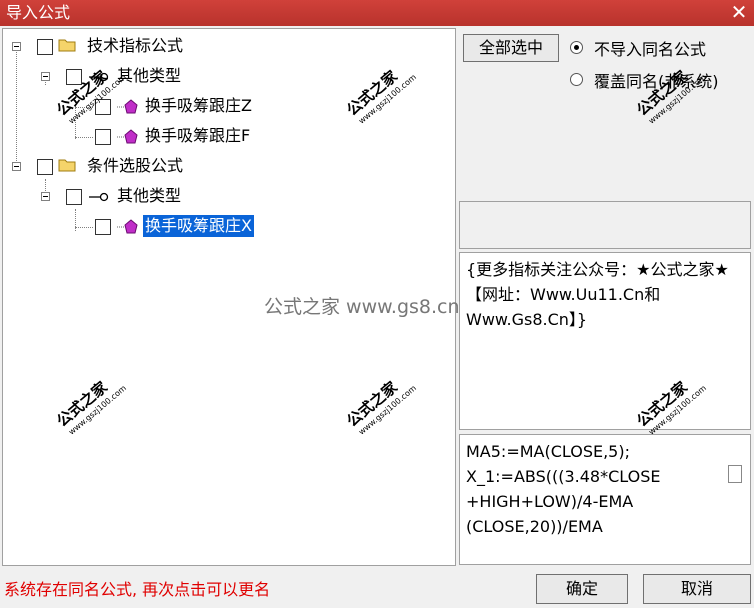  I want to click on code-line: +HIGH+LOW)/4-EMA, so click(550, 501).